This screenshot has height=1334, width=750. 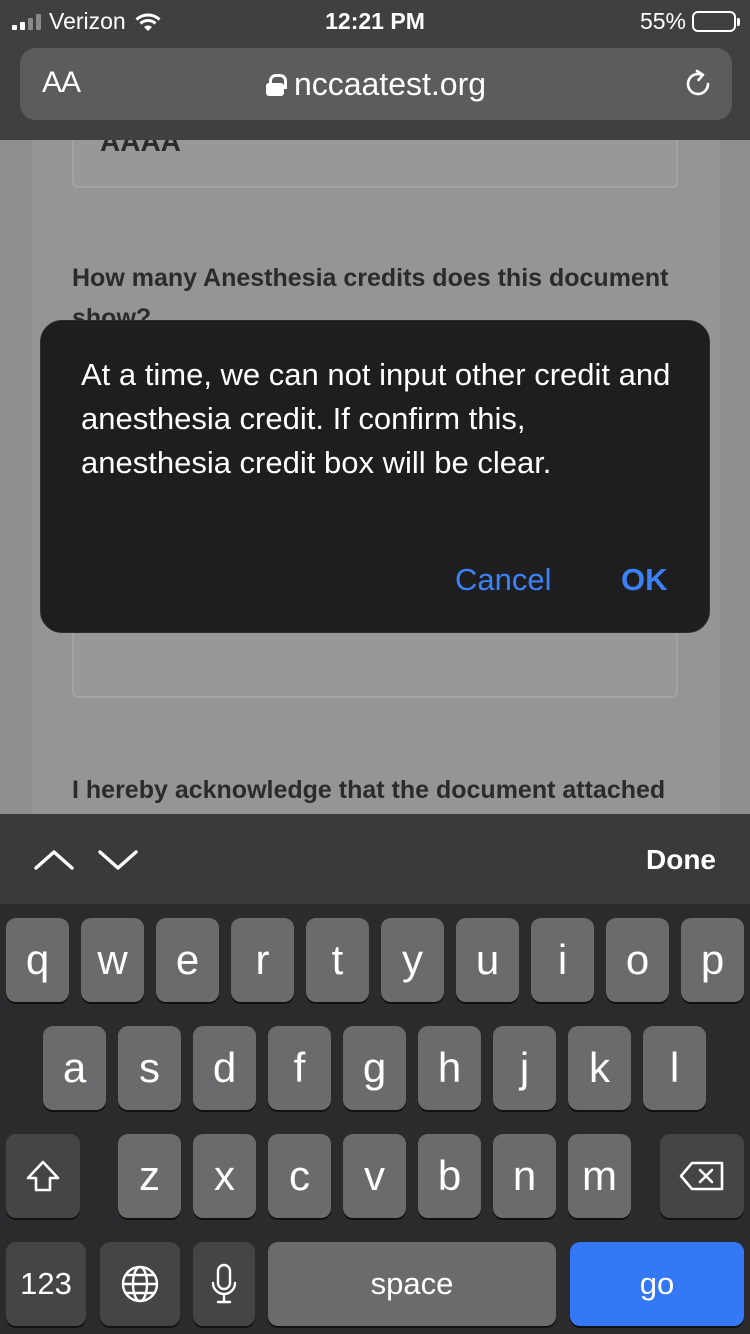 I want to click on globe-key, so click(x=140, y=1284).